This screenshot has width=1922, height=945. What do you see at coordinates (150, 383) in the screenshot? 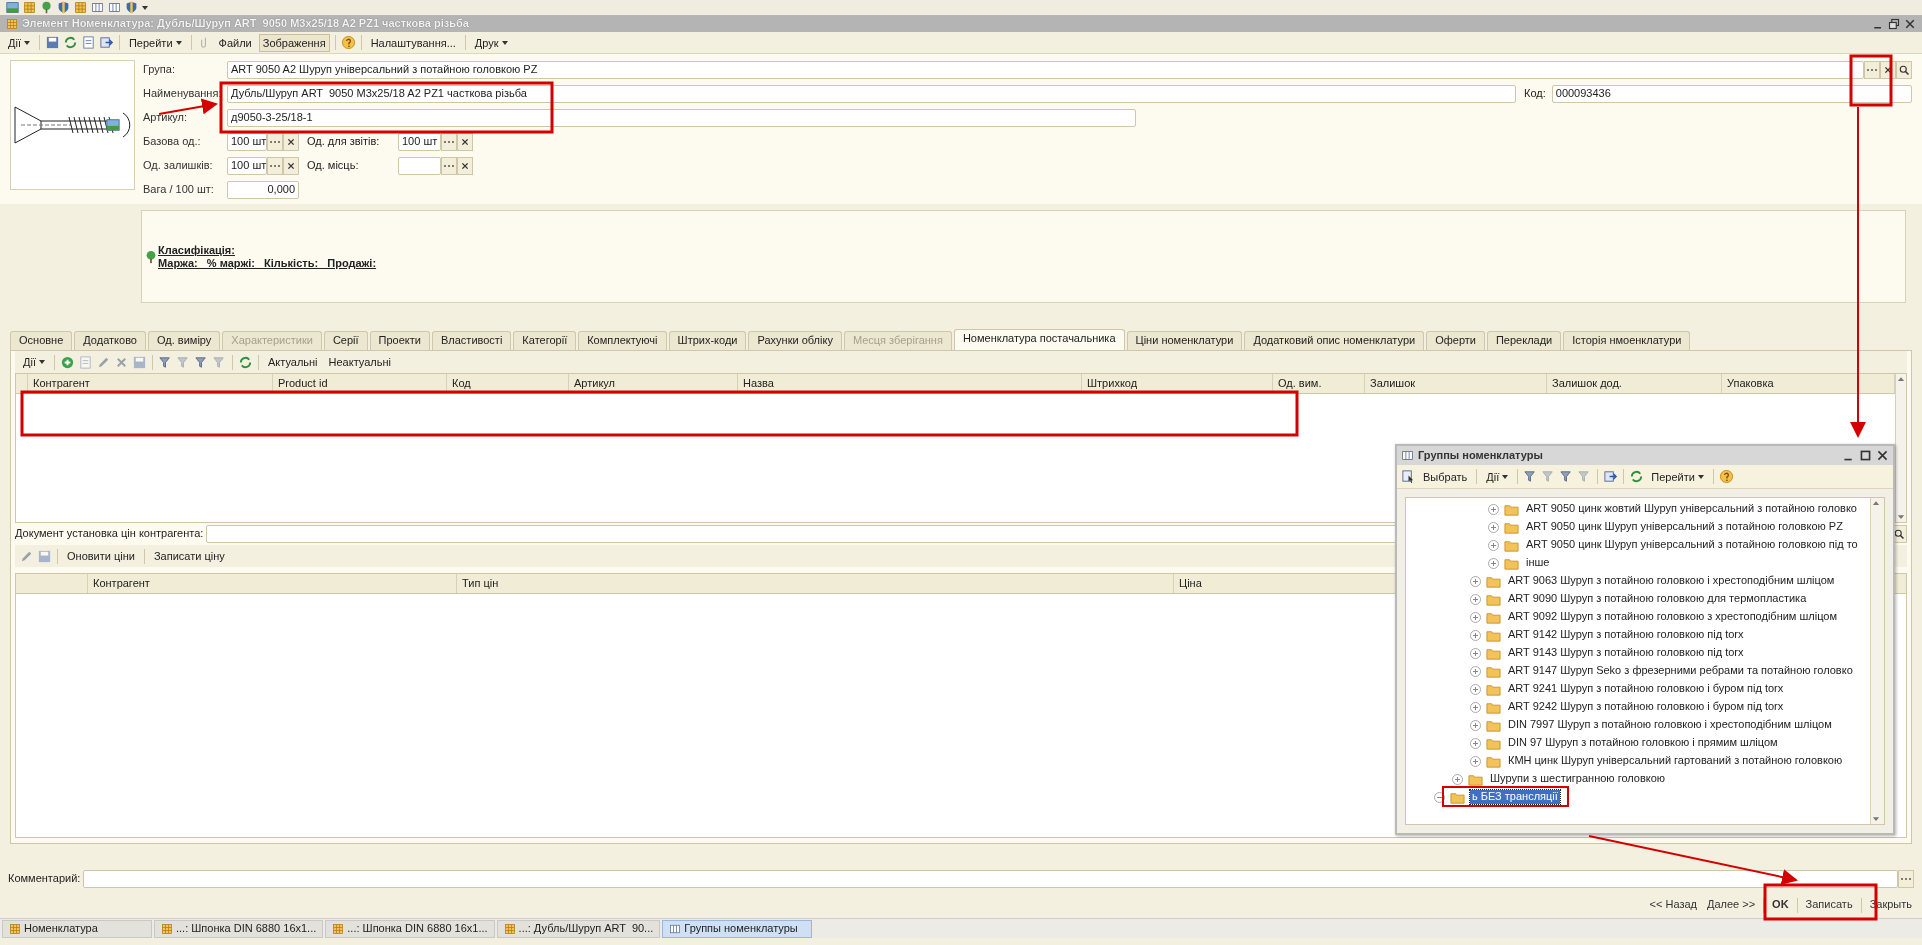
I see `column-header: Контрагент` at bounding box center [150, 383].